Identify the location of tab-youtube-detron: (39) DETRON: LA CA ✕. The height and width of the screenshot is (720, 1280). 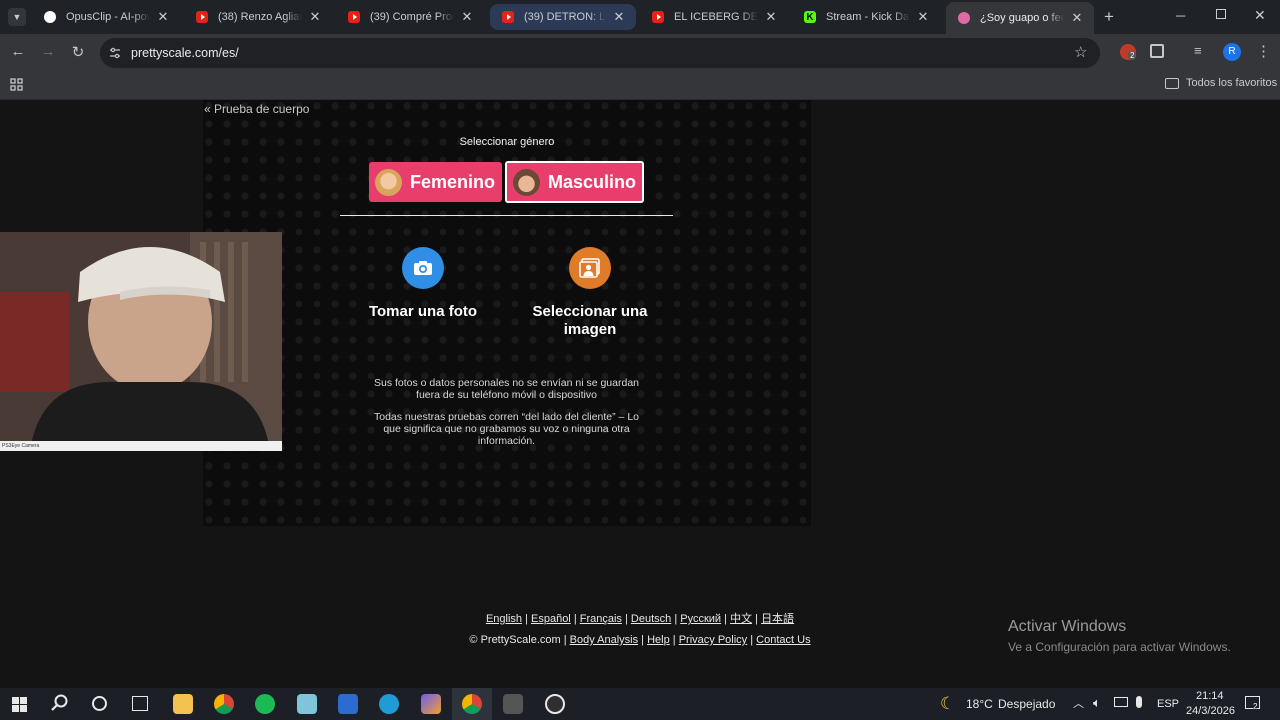
(563, 17).